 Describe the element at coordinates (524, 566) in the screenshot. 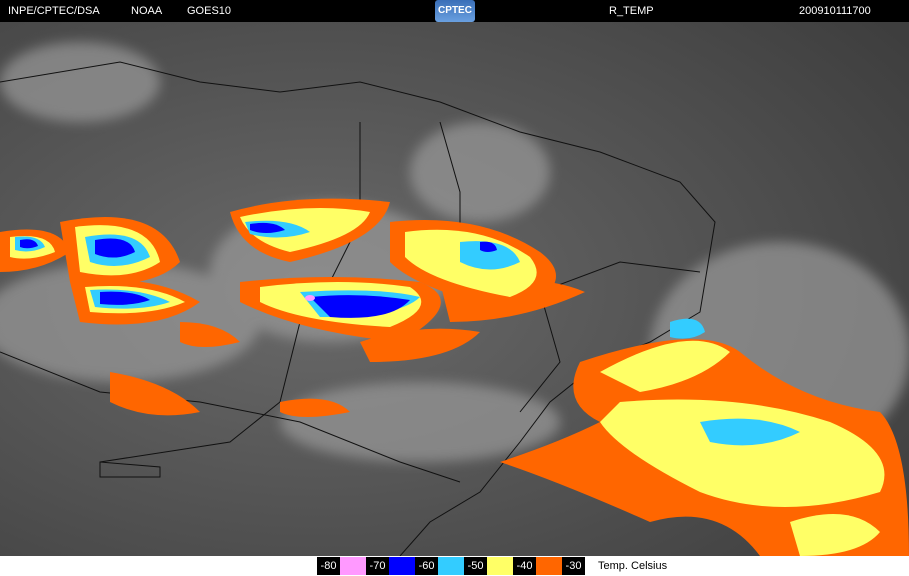

I see `legend-label-minus40: -40` at that location.